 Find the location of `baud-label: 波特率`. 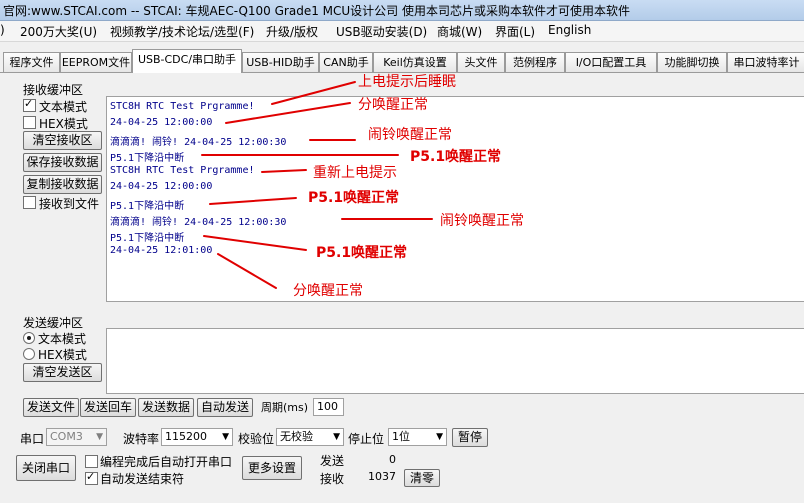

baud-label: 波特率 is located at coordinates (141, 439).